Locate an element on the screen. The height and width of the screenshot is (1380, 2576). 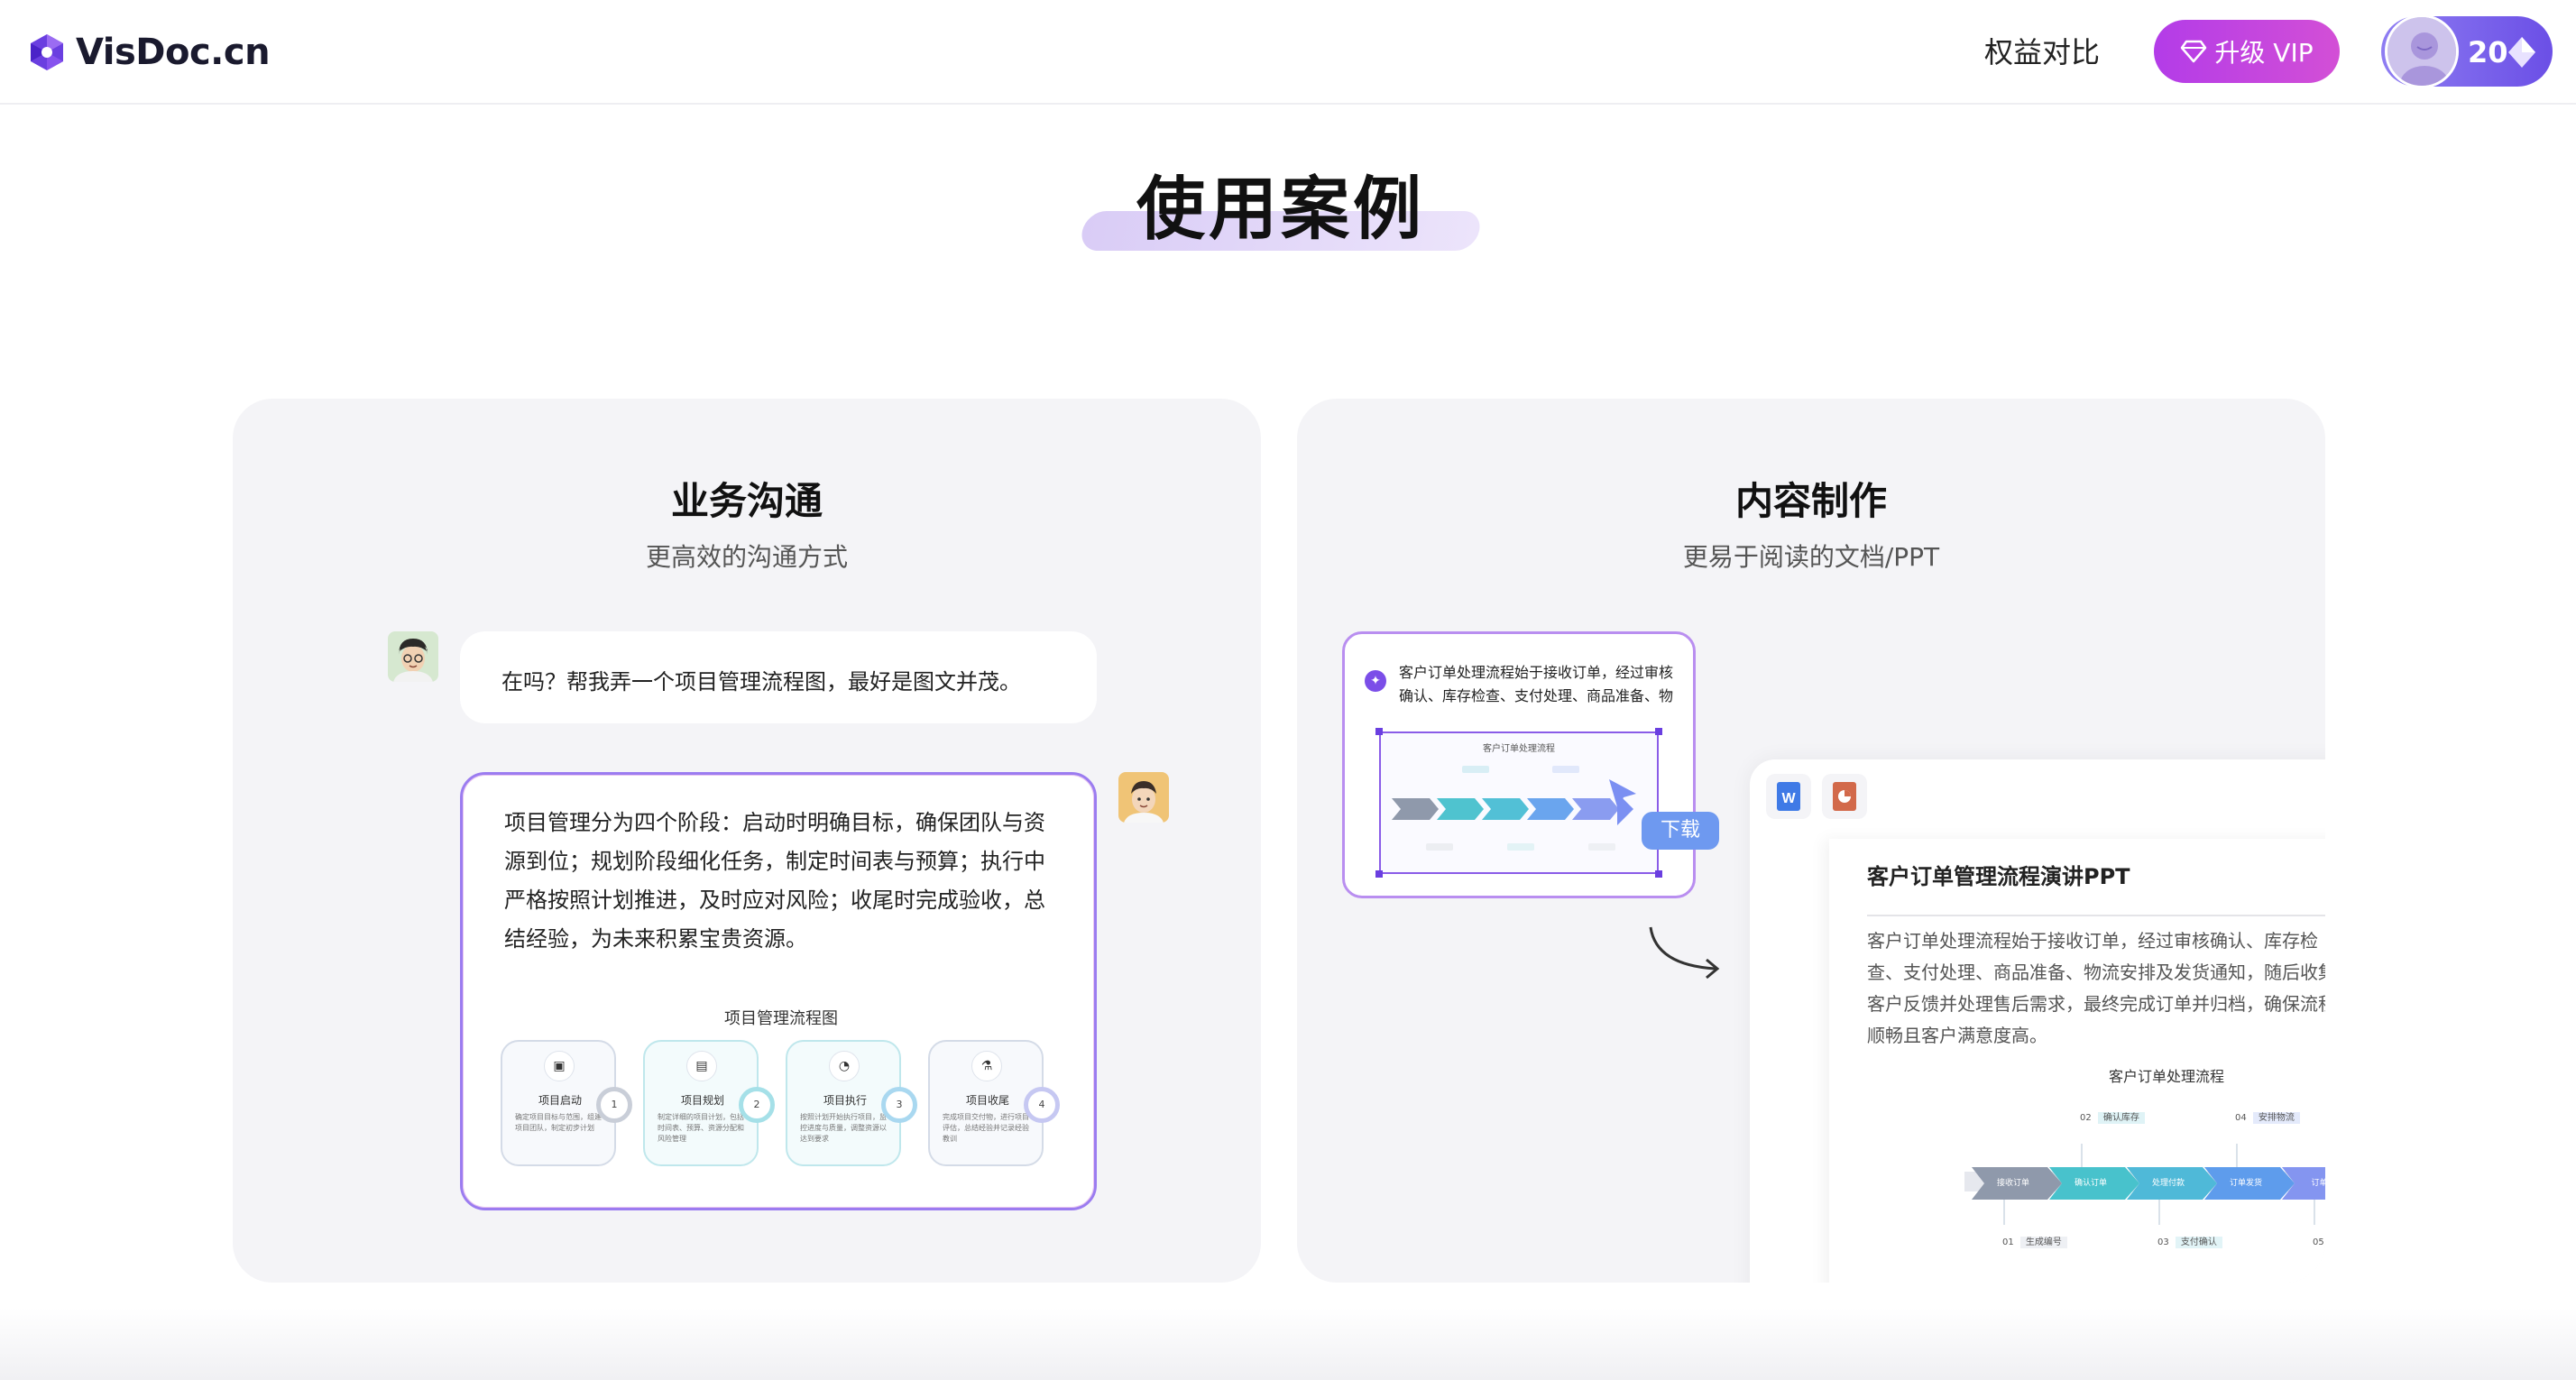
logo-text: VisDoc.cn is located at coordinates (173, 52).